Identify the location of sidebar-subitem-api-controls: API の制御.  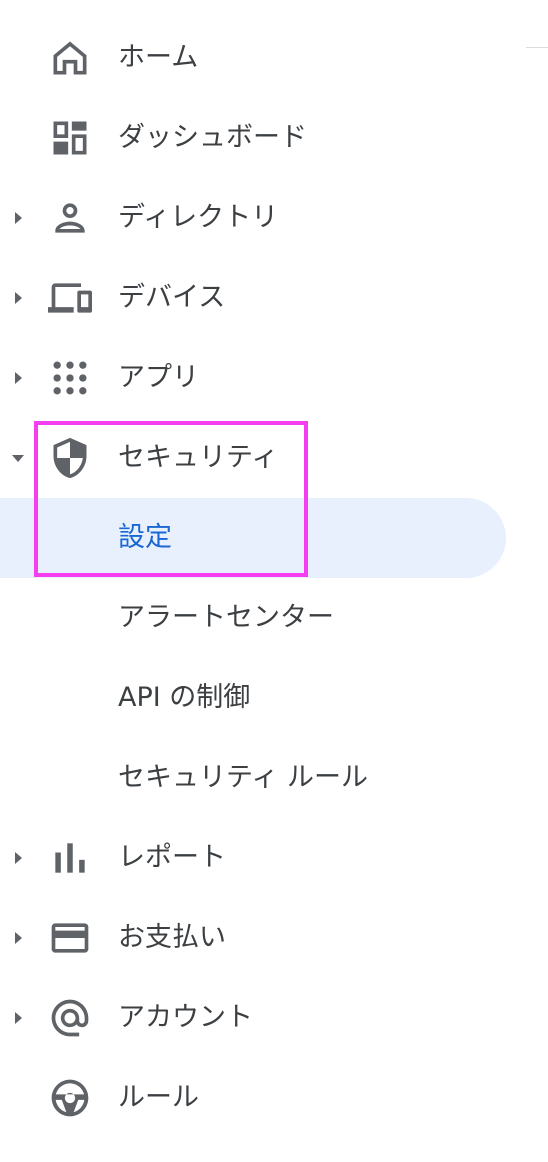
(274, 698).